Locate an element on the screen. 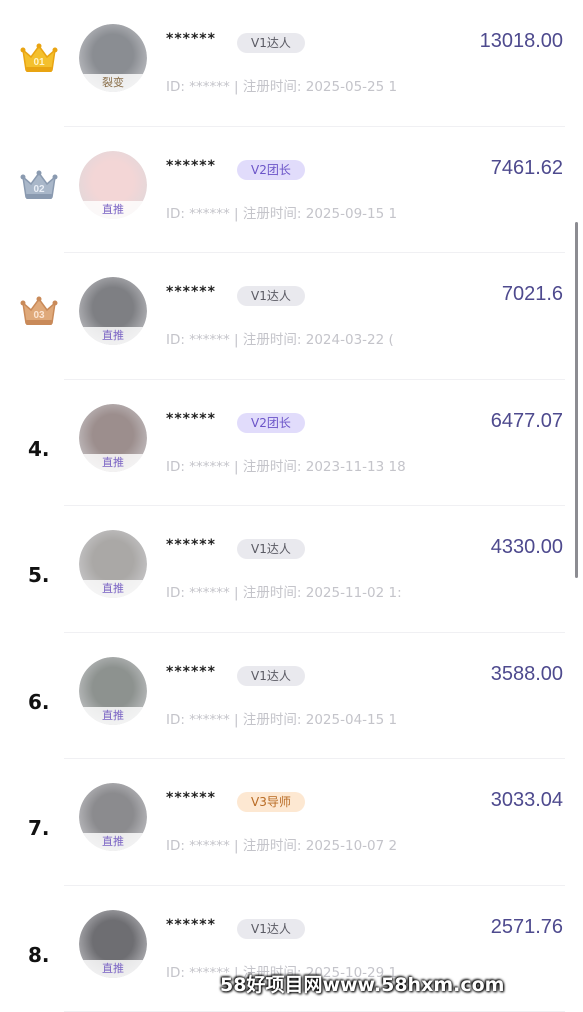 Image resolution: width=583 pixels, height=1012 pixels. reg-time-value: 2025-10-07 2 is located at coordinates (351, 846).